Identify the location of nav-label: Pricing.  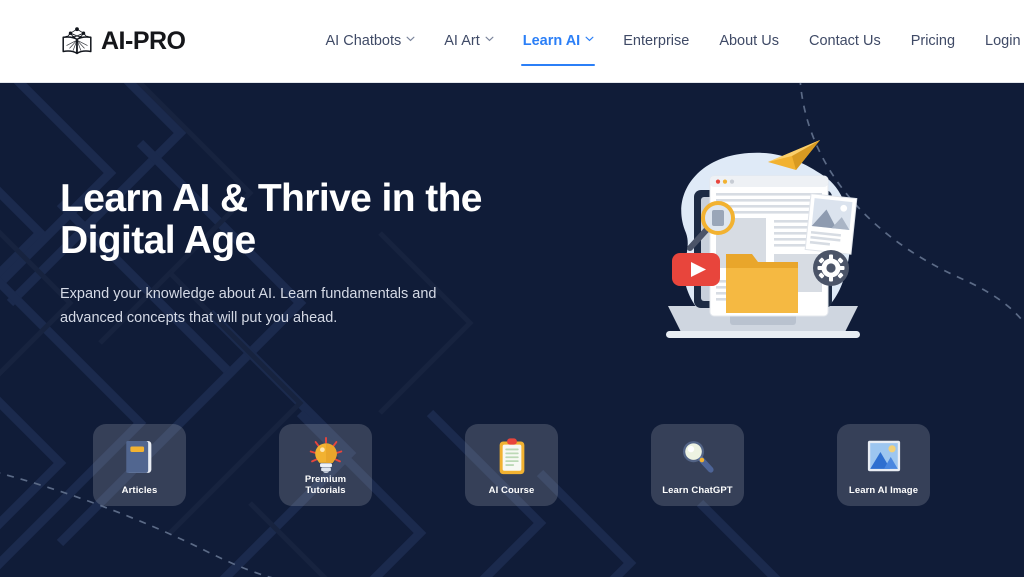
(933, 41).